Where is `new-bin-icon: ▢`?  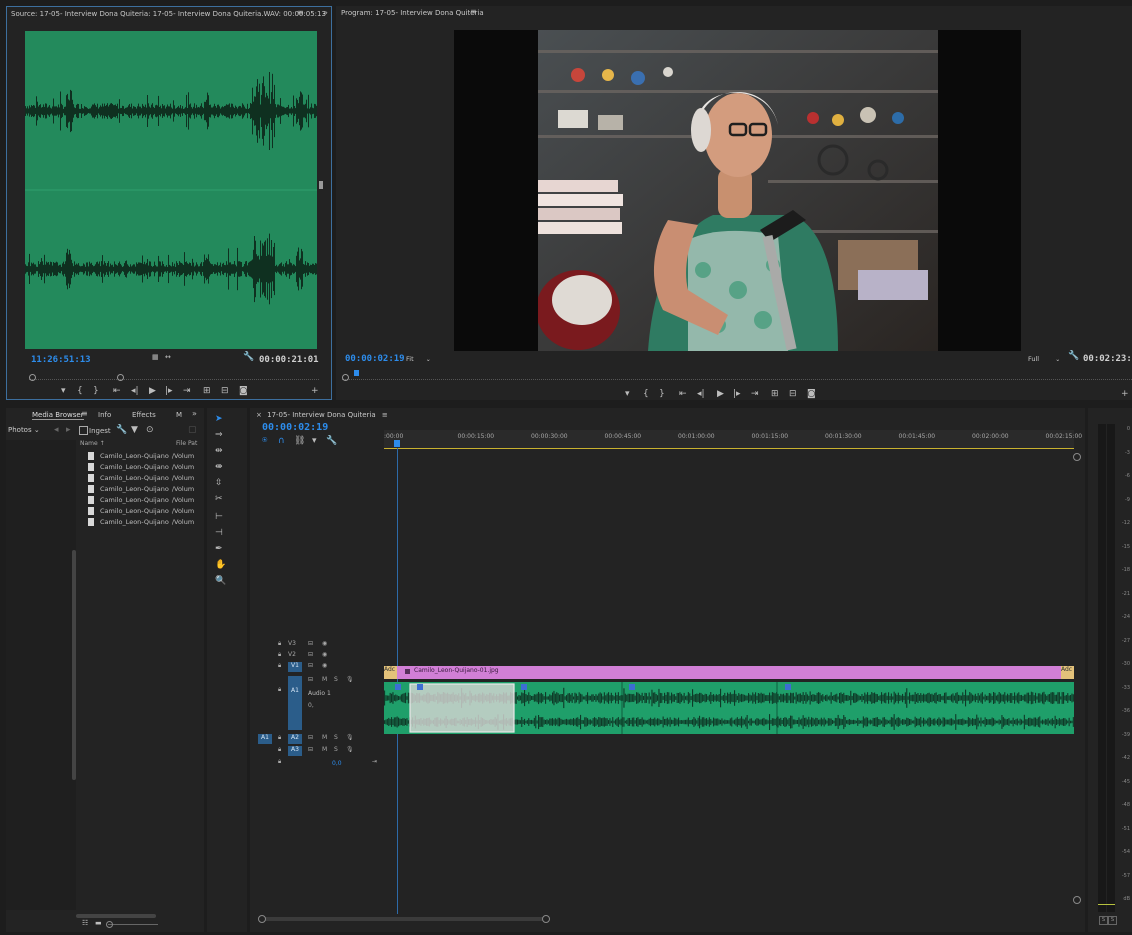 new-bin-icon: ▢ is located at coordinates (192, 430).